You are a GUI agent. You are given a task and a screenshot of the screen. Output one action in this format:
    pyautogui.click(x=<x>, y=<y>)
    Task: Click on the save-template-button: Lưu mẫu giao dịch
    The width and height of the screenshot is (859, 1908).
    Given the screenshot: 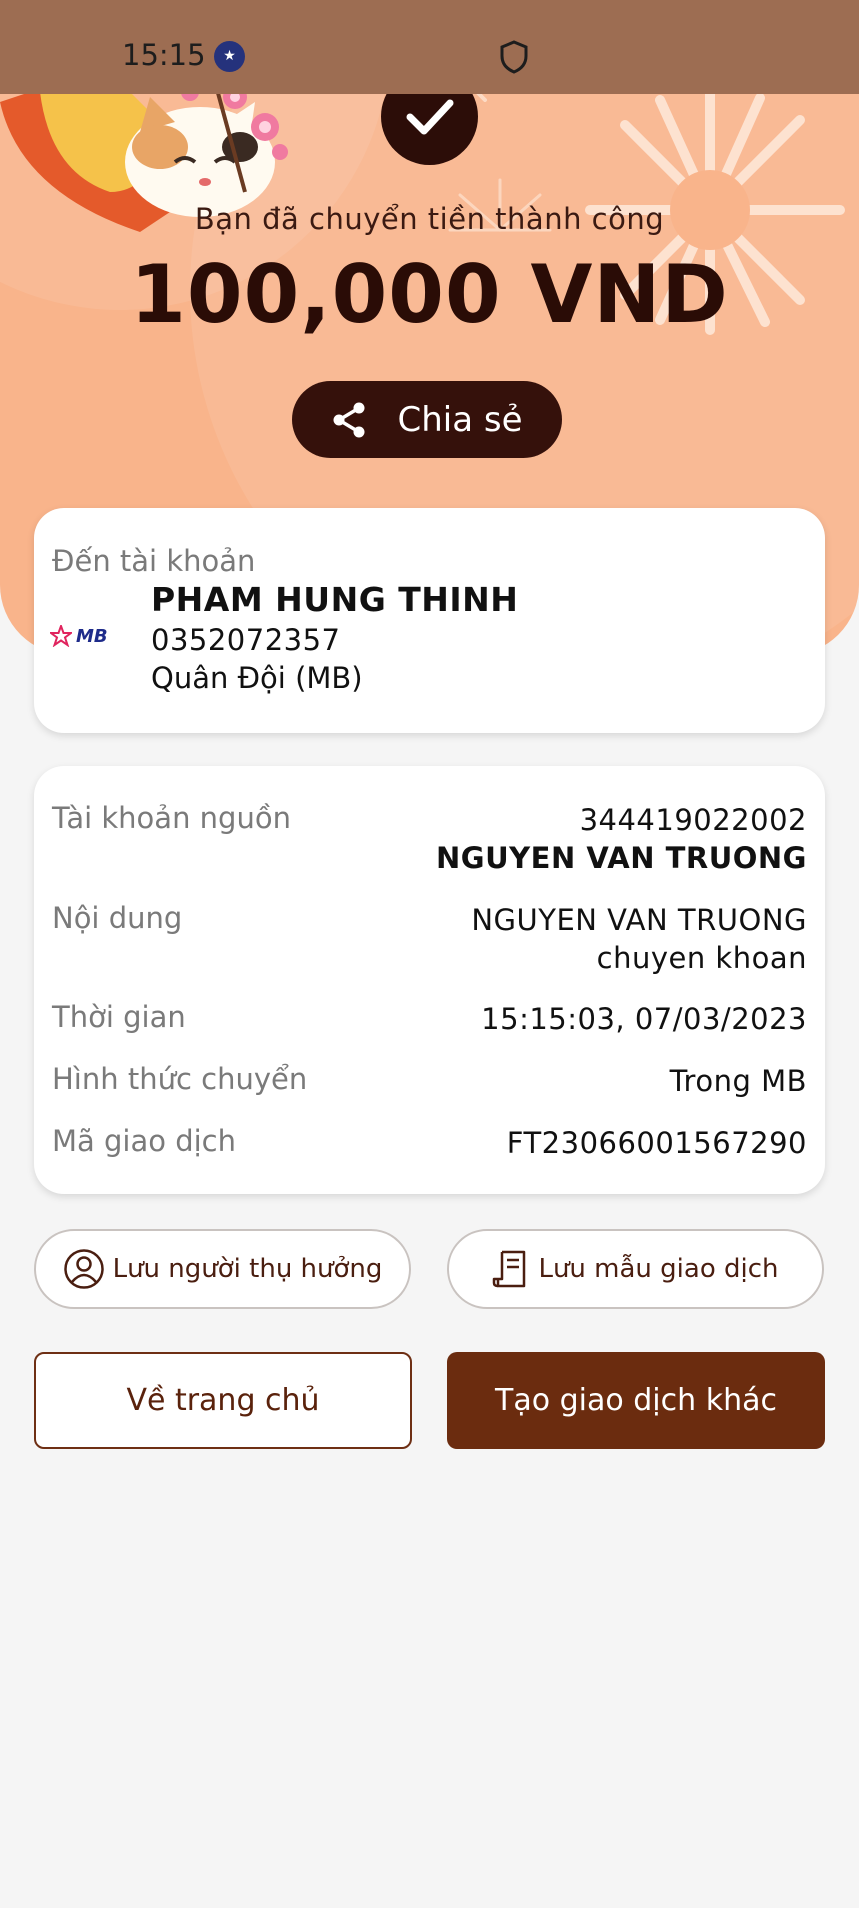 What is the action you would take?
    pyautogui.click(x=635, y=1269)
    